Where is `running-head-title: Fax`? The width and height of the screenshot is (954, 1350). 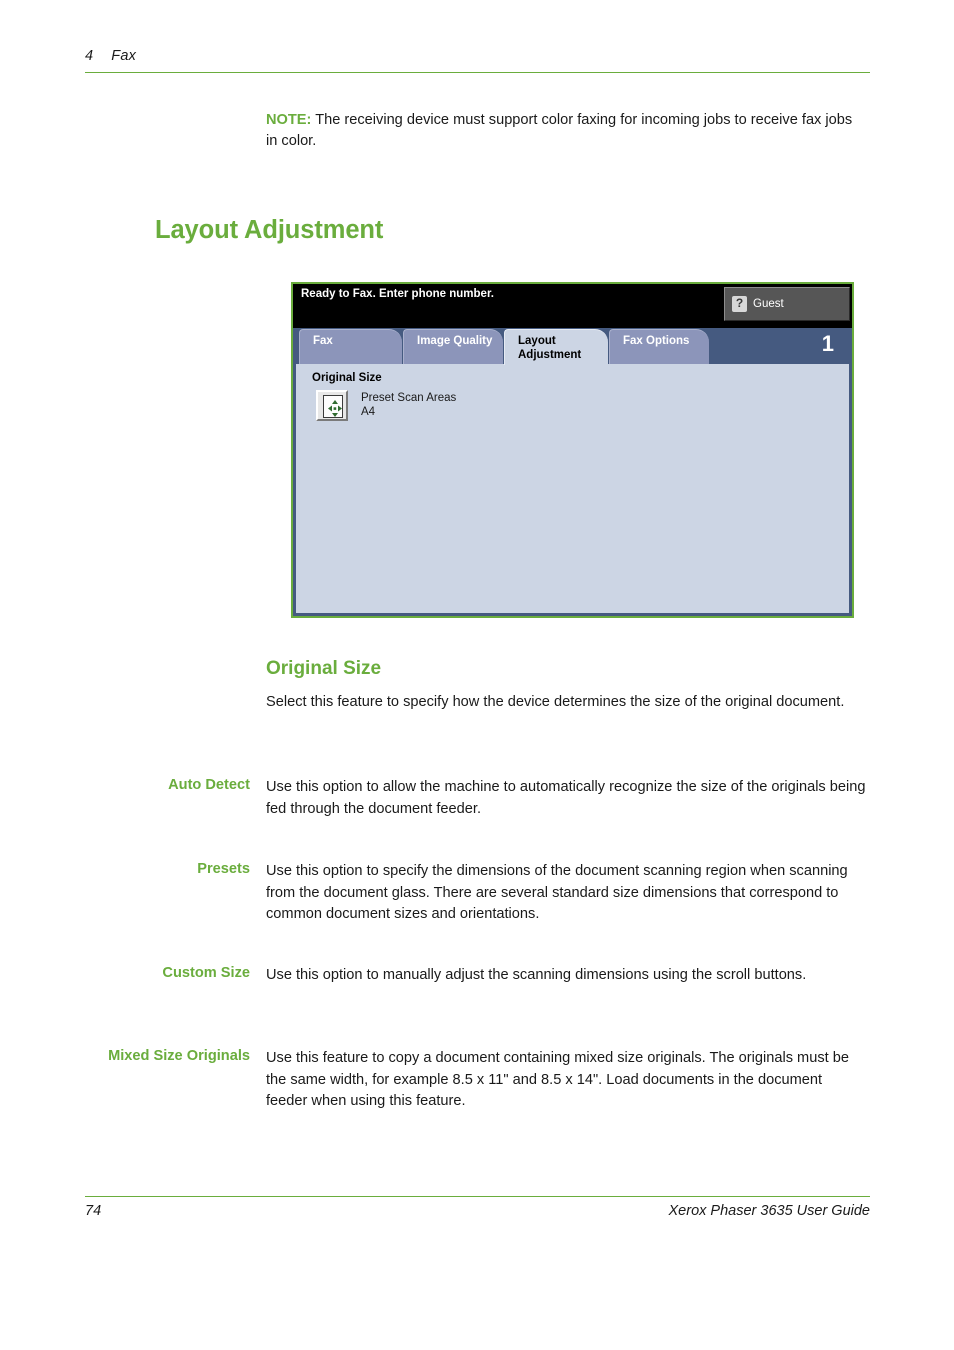
running-head-title: Fax is located at coordinates (124, 56).